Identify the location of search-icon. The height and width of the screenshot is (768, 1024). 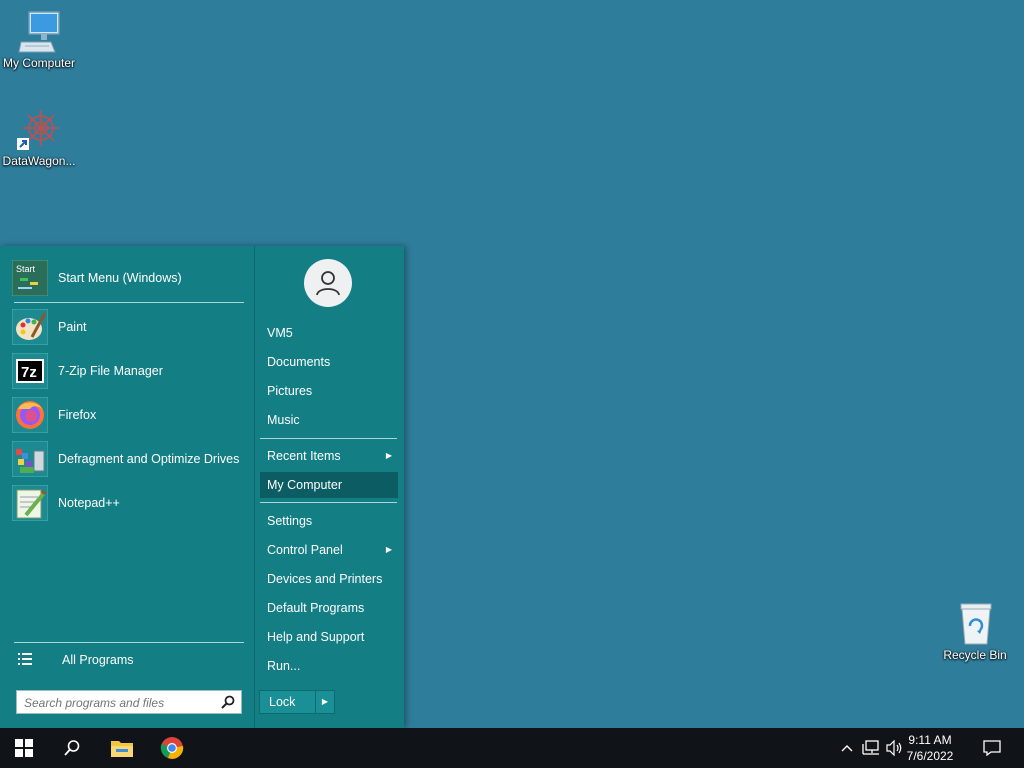
(228, 702).